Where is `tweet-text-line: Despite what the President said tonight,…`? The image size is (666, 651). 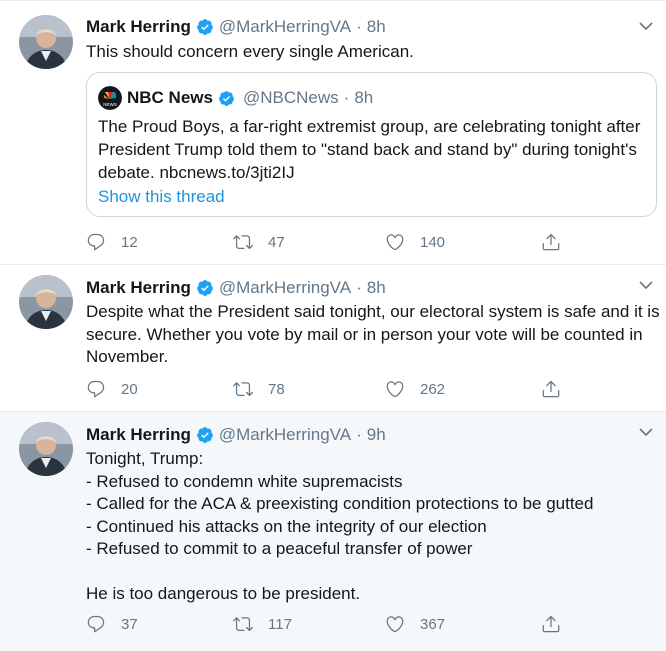
tweet-text-line: Despite what the President said tonight,… is located at coordinates (373, 311).